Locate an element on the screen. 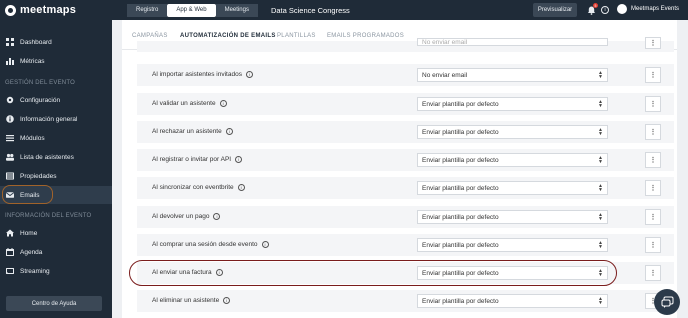 Image resolution: width=688 pixels, height=318 pixels. rule-label: Al eliminar un asistente i is located at coordinates (191, 300).